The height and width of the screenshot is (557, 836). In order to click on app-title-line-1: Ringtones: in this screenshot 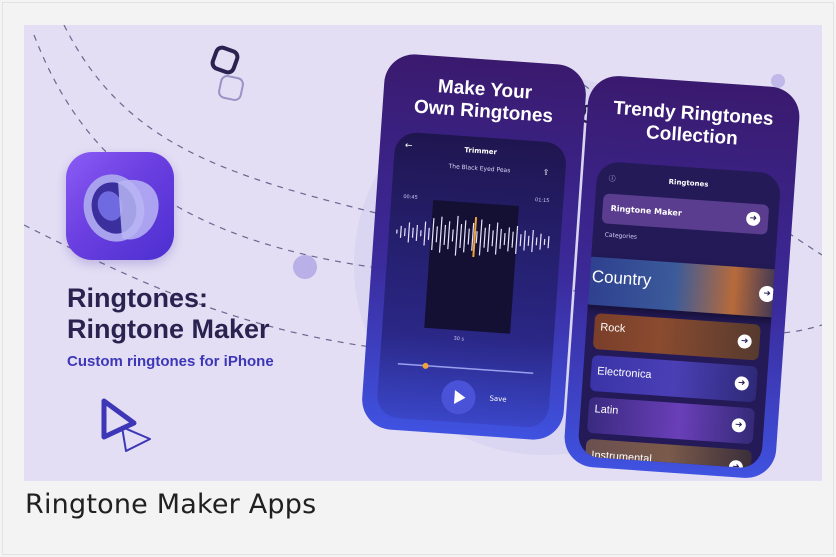, I will do `click(137, 298)`.